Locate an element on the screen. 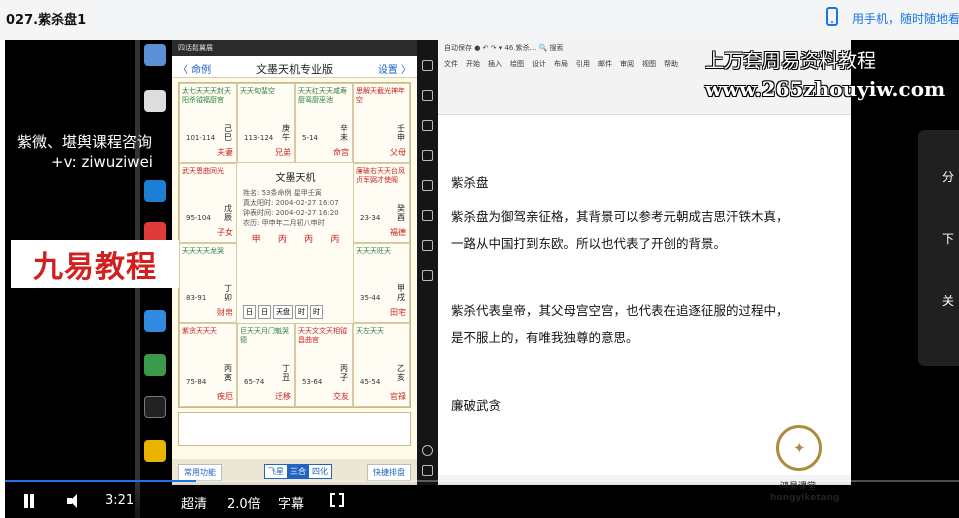 This screenshot has height=518, width=959. palace-cell: 廉破右天天台风贞军弼才使阁 23-34 癸酉 福德 is located at coordinates (381, 203).